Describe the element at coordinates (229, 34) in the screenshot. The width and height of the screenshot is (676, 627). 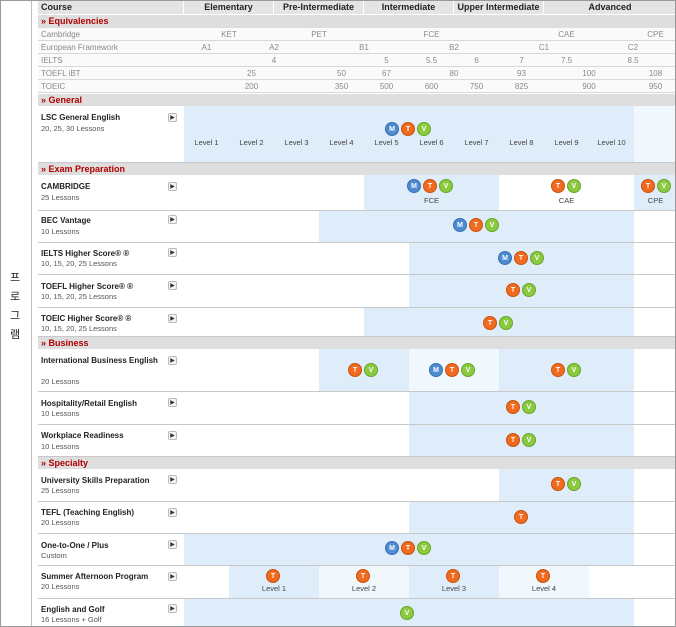
I see `equiv-value: KET` at that location.